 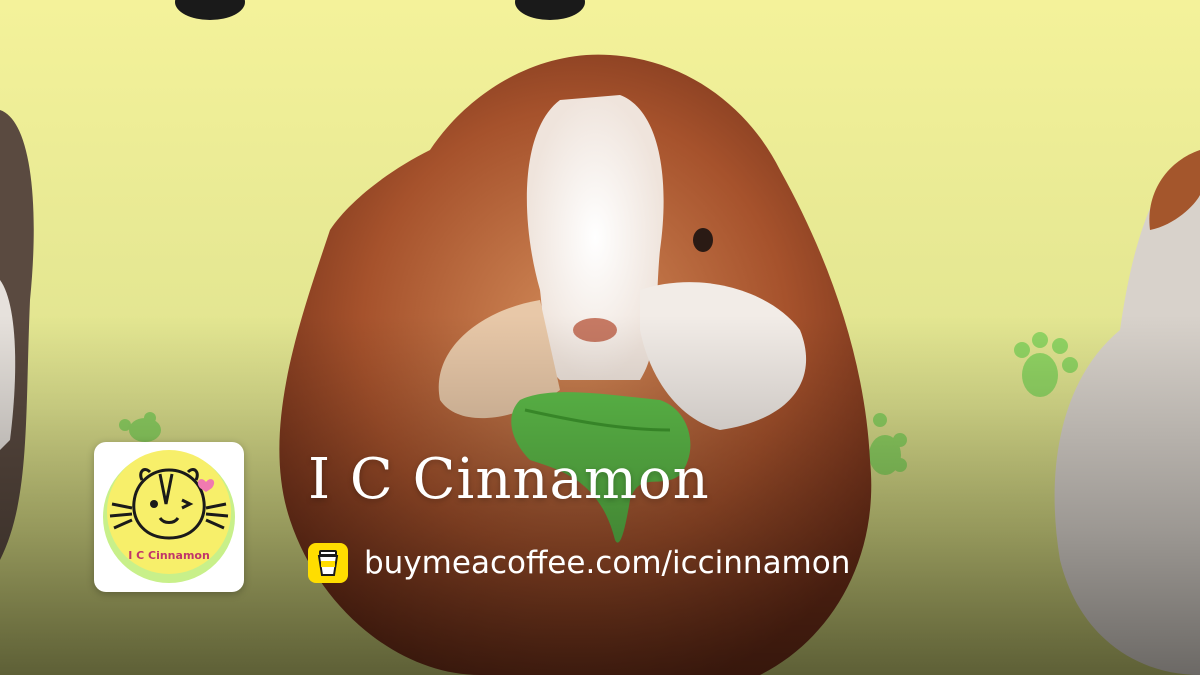 I want to click on profile-url: buymeacoffee.com/iccinnamon, so click(x=607, y=563).